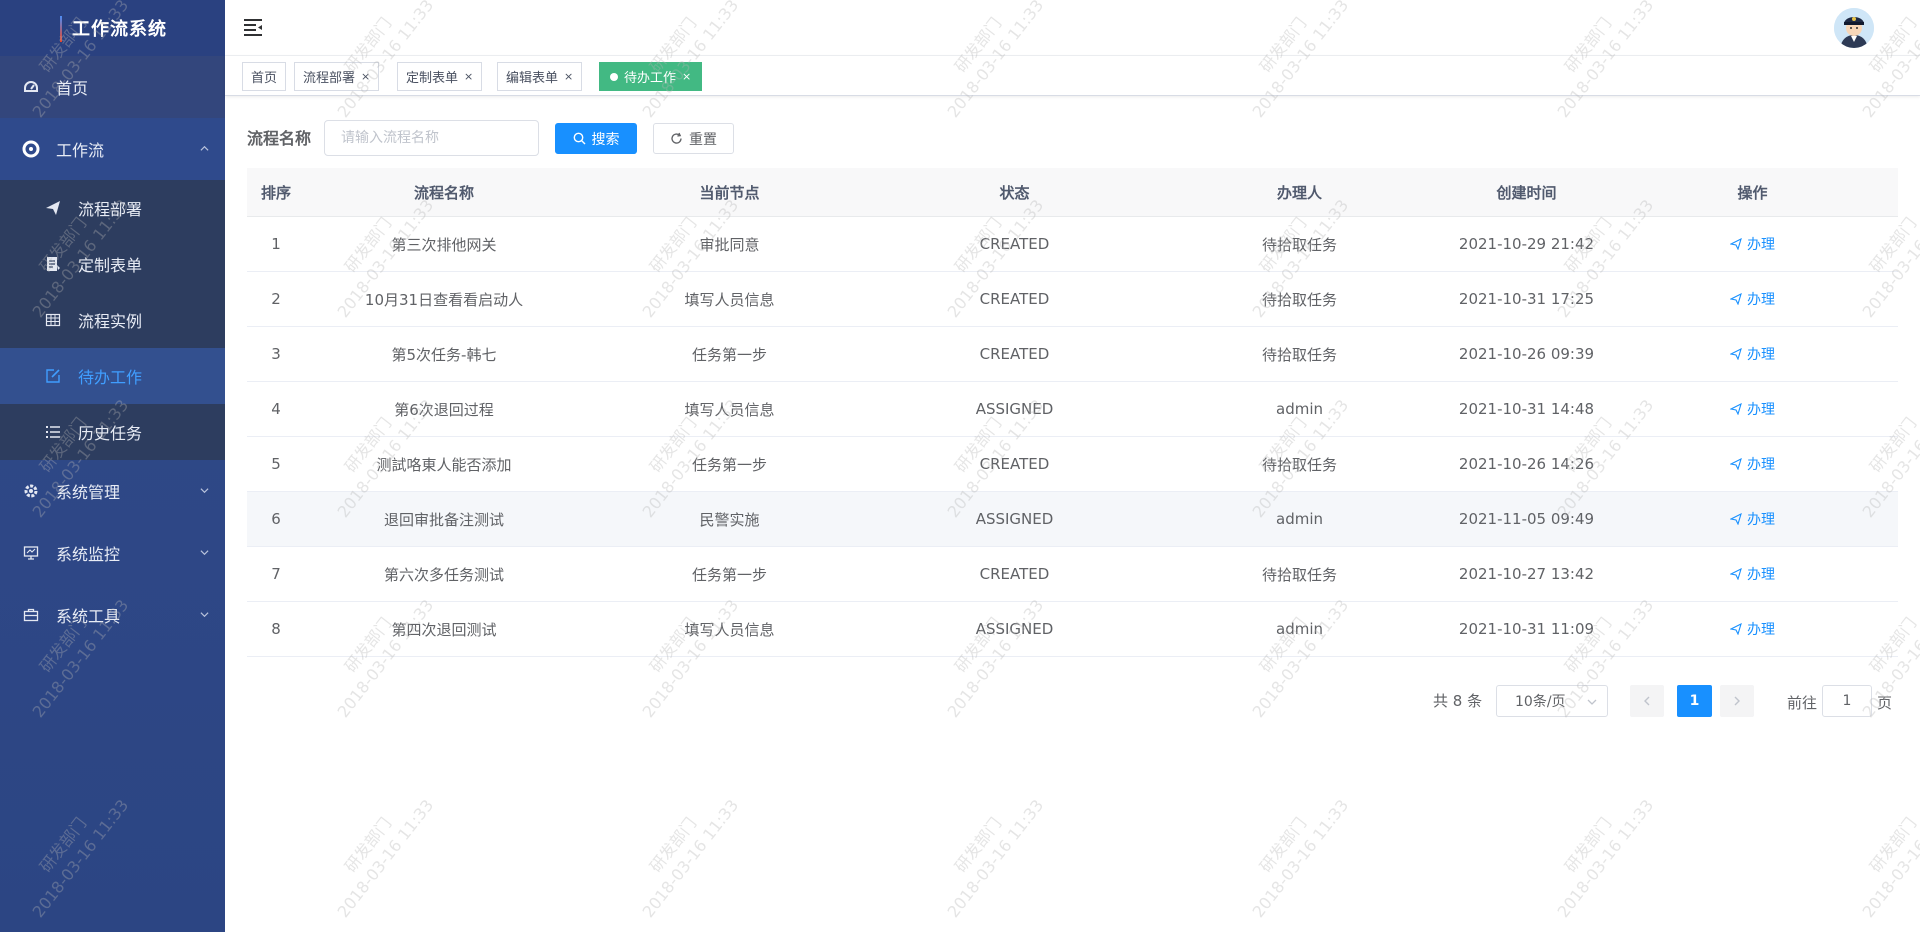  Describe the element at coordinates (443, 192) in the screenshot. I see `col-name-header: 流程名称` at that location.